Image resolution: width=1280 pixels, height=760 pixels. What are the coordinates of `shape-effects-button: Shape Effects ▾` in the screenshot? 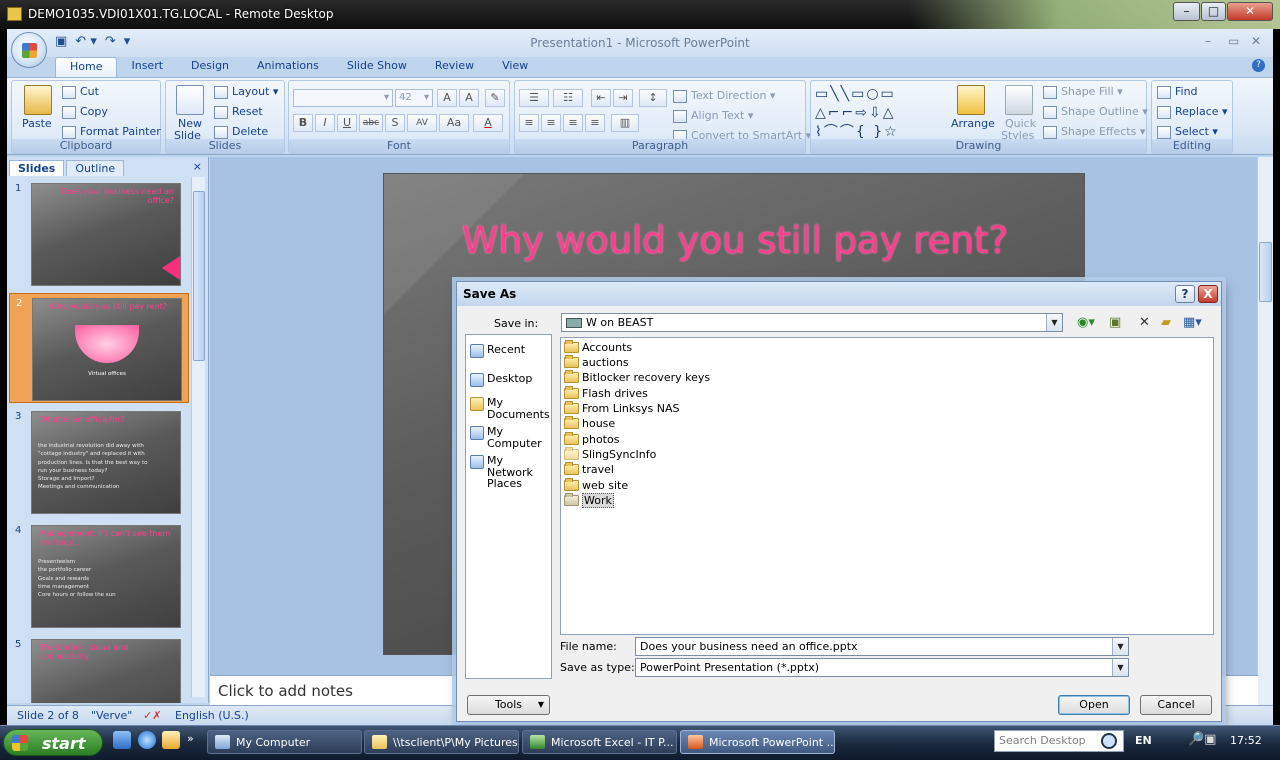 It's located at (1094, 132).